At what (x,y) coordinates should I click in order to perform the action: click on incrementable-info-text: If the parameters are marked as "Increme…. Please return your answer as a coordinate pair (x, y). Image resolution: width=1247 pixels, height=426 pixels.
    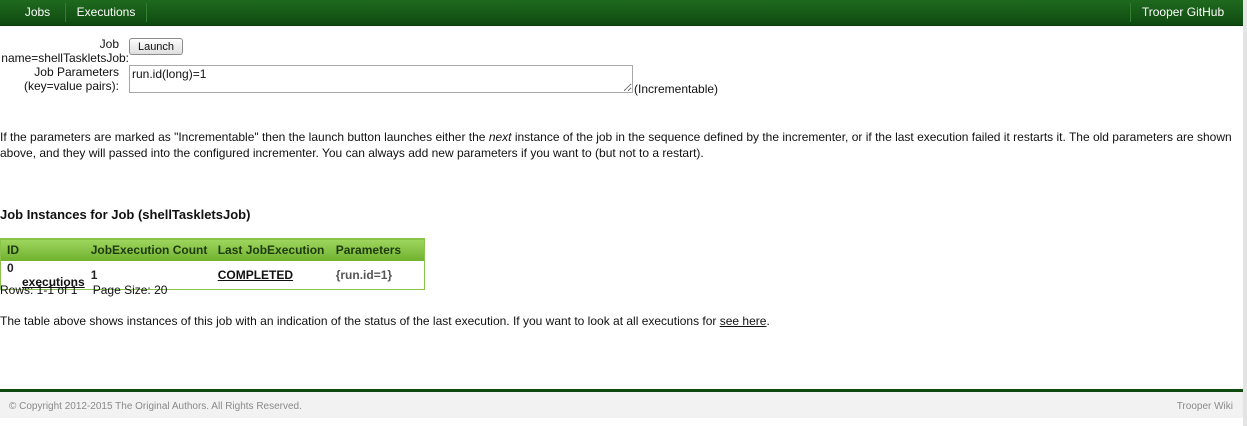
    Looking at the image, I should click on (617, 145).